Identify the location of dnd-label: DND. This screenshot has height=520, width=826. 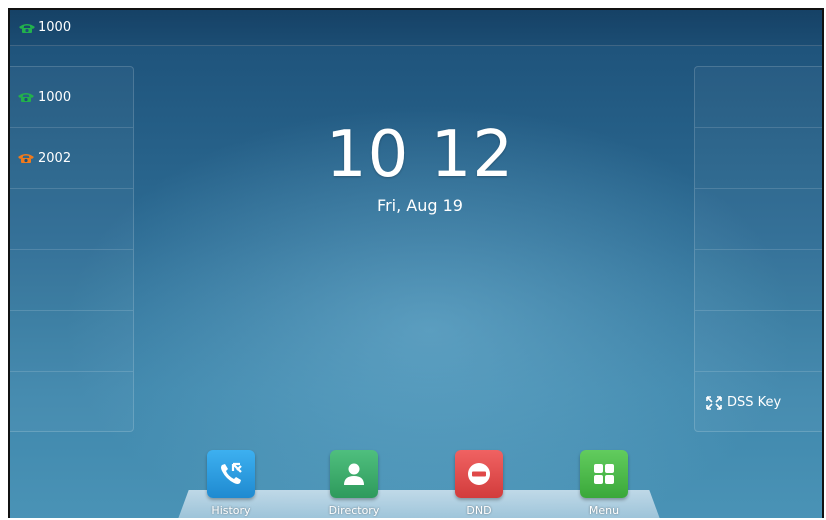
(479, 510).